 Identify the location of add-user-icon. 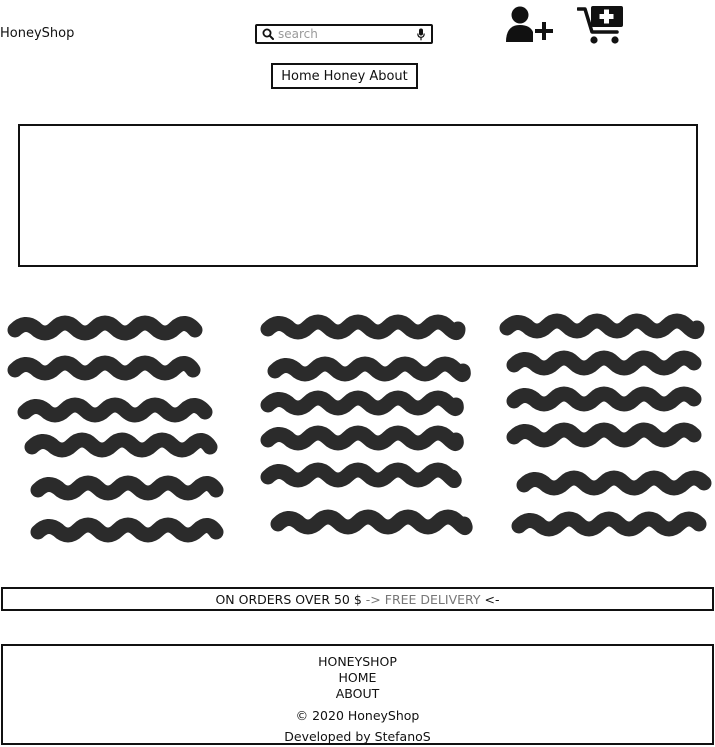
(530, 25).